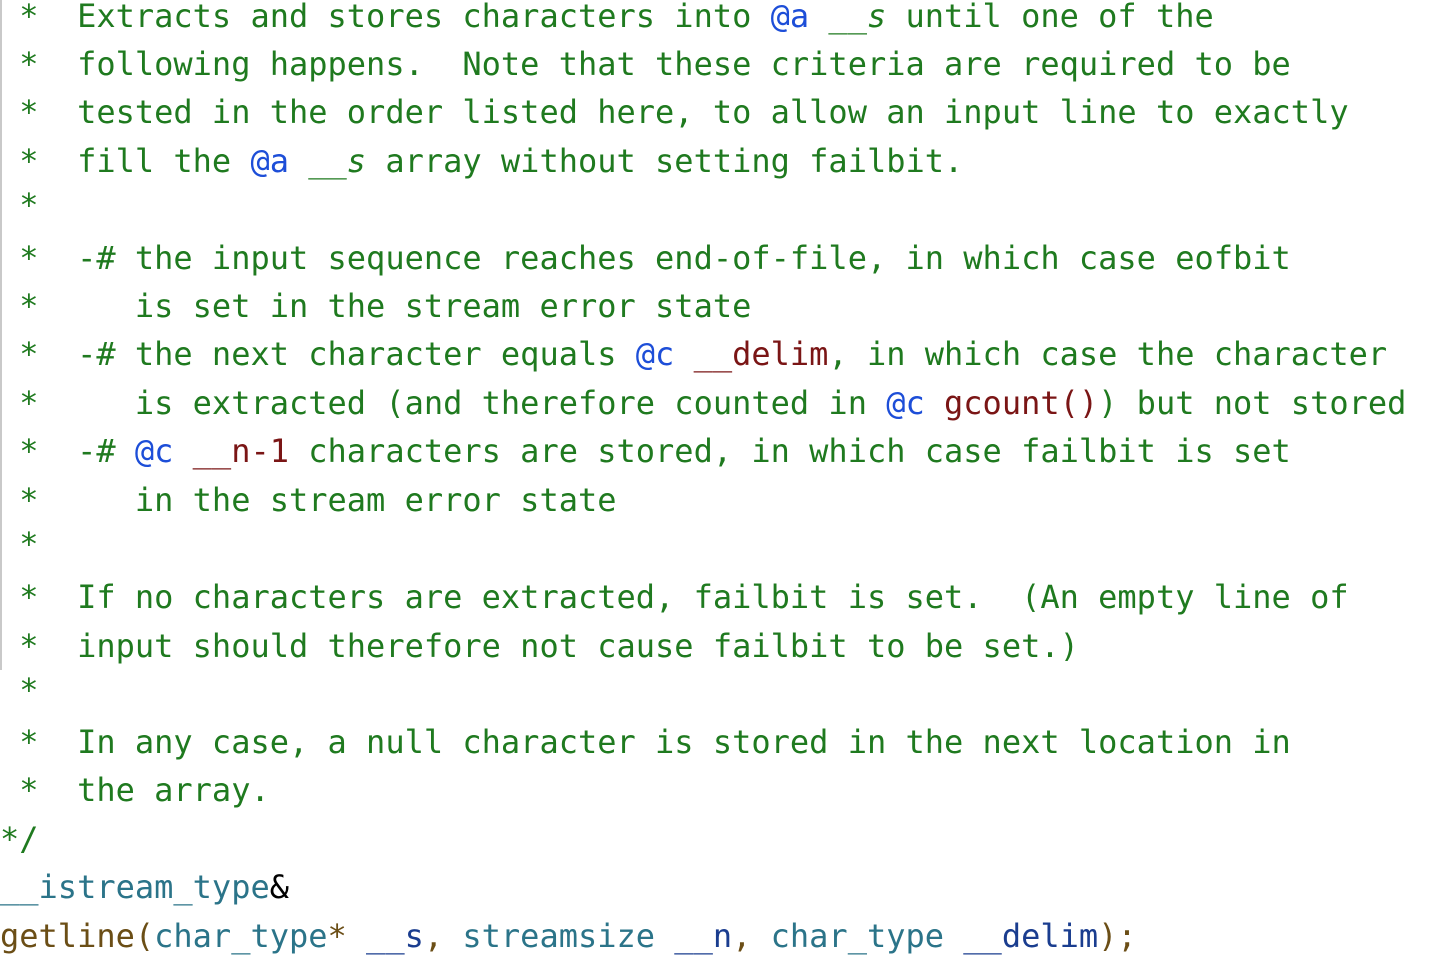 Image resolution: width=1441 pixels, height=962 pixels. What do you see at coordinates (125, 161) in the screenshot?
I see `code-token: * fill the` at bounding box center [125, 161].